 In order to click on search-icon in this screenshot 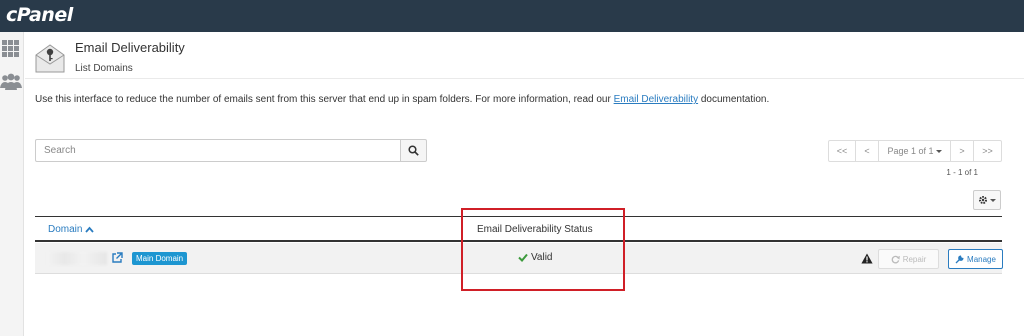, I will do `click(413, 150)`.